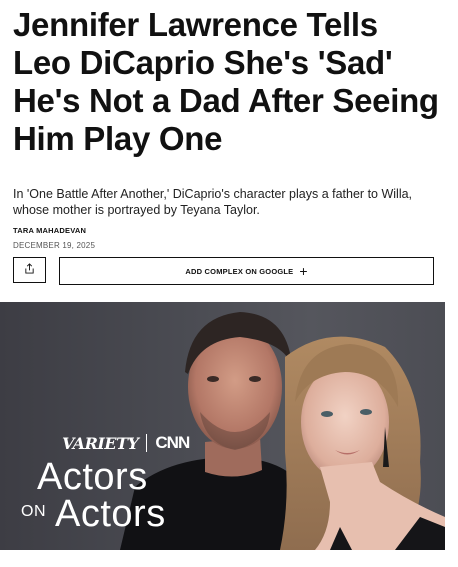 This screenshot has height=567, width=458. I want to click on add-on-google-button: ADD COMPLEX ON GOOGLE +, so click(246, 271).